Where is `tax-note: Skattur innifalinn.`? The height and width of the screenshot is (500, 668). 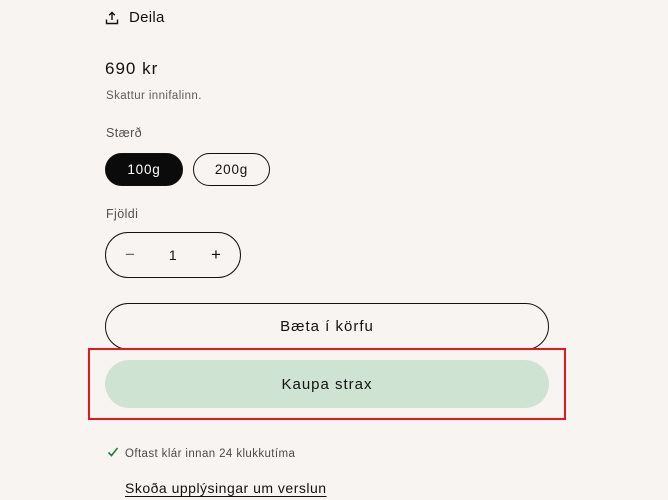 tax-note: Skattur innifalinn. is located at coordinates (154, 96).